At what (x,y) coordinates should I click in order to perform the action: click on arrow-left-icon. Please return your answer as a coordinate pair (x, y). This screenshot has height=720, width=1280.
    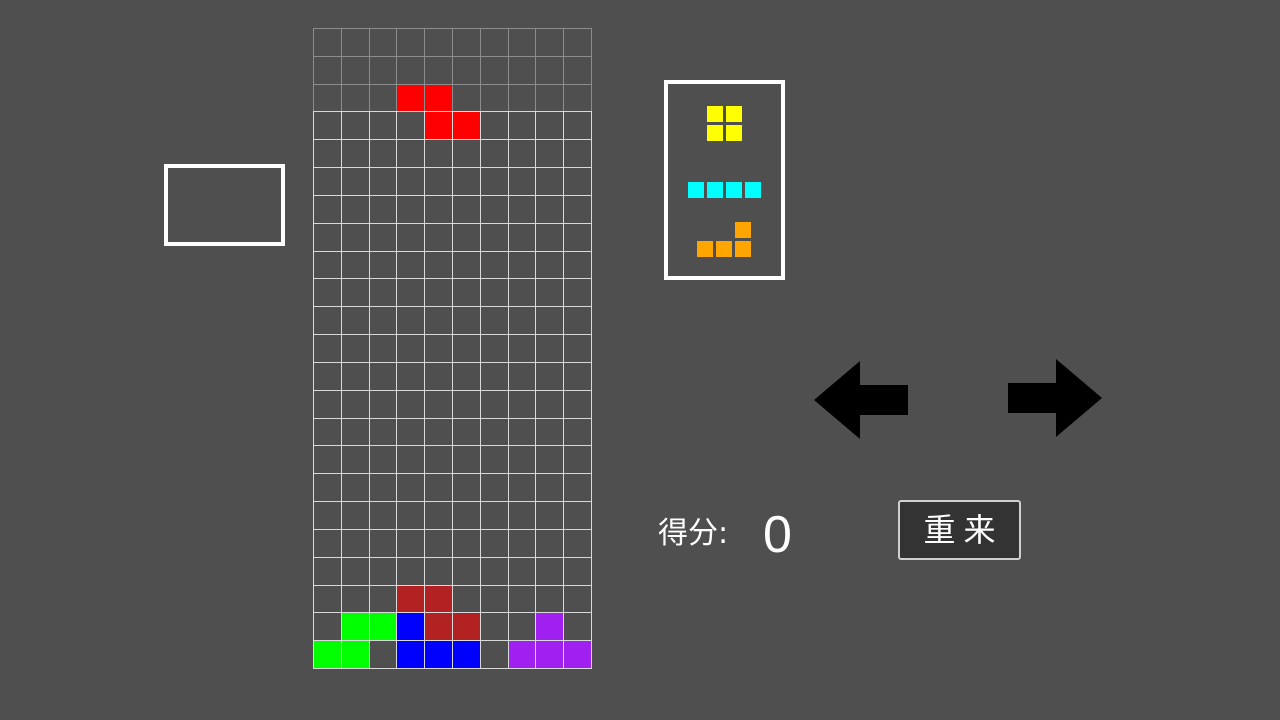
    Looking at the image, I should click on (861, 400).